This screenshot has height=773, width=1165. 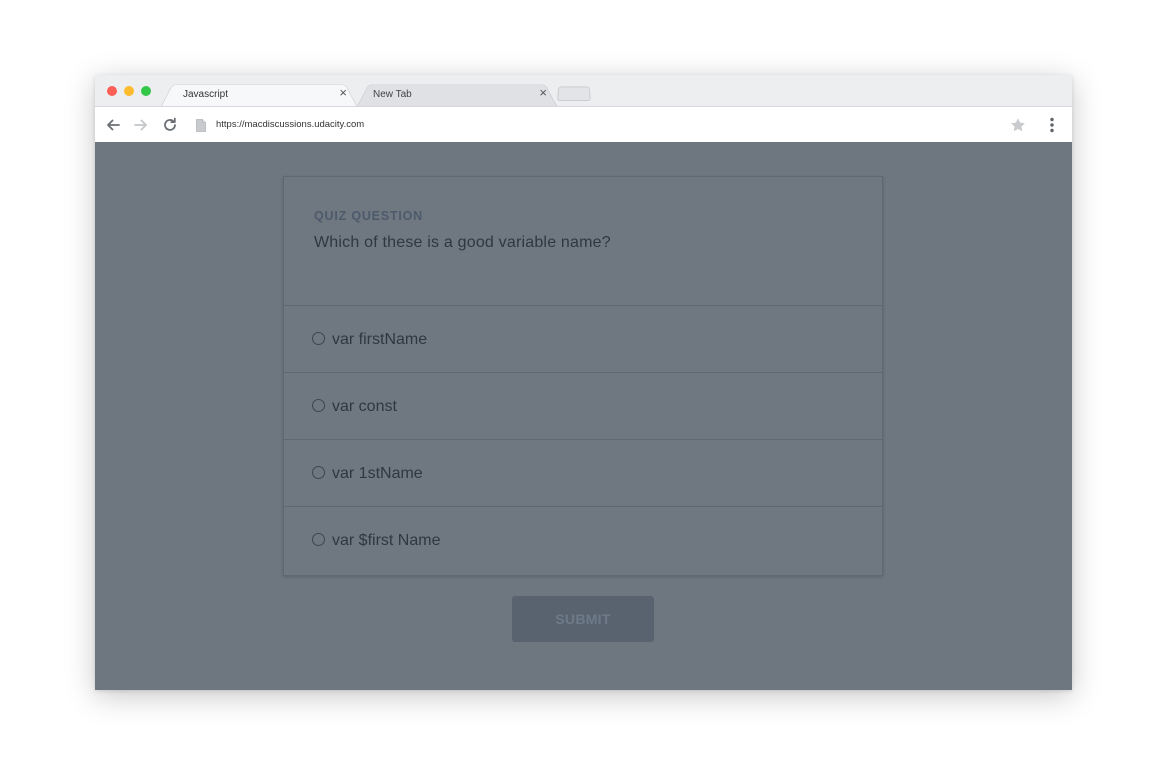 I want to click on arrow-right-icon, so click(x=141, y=125).